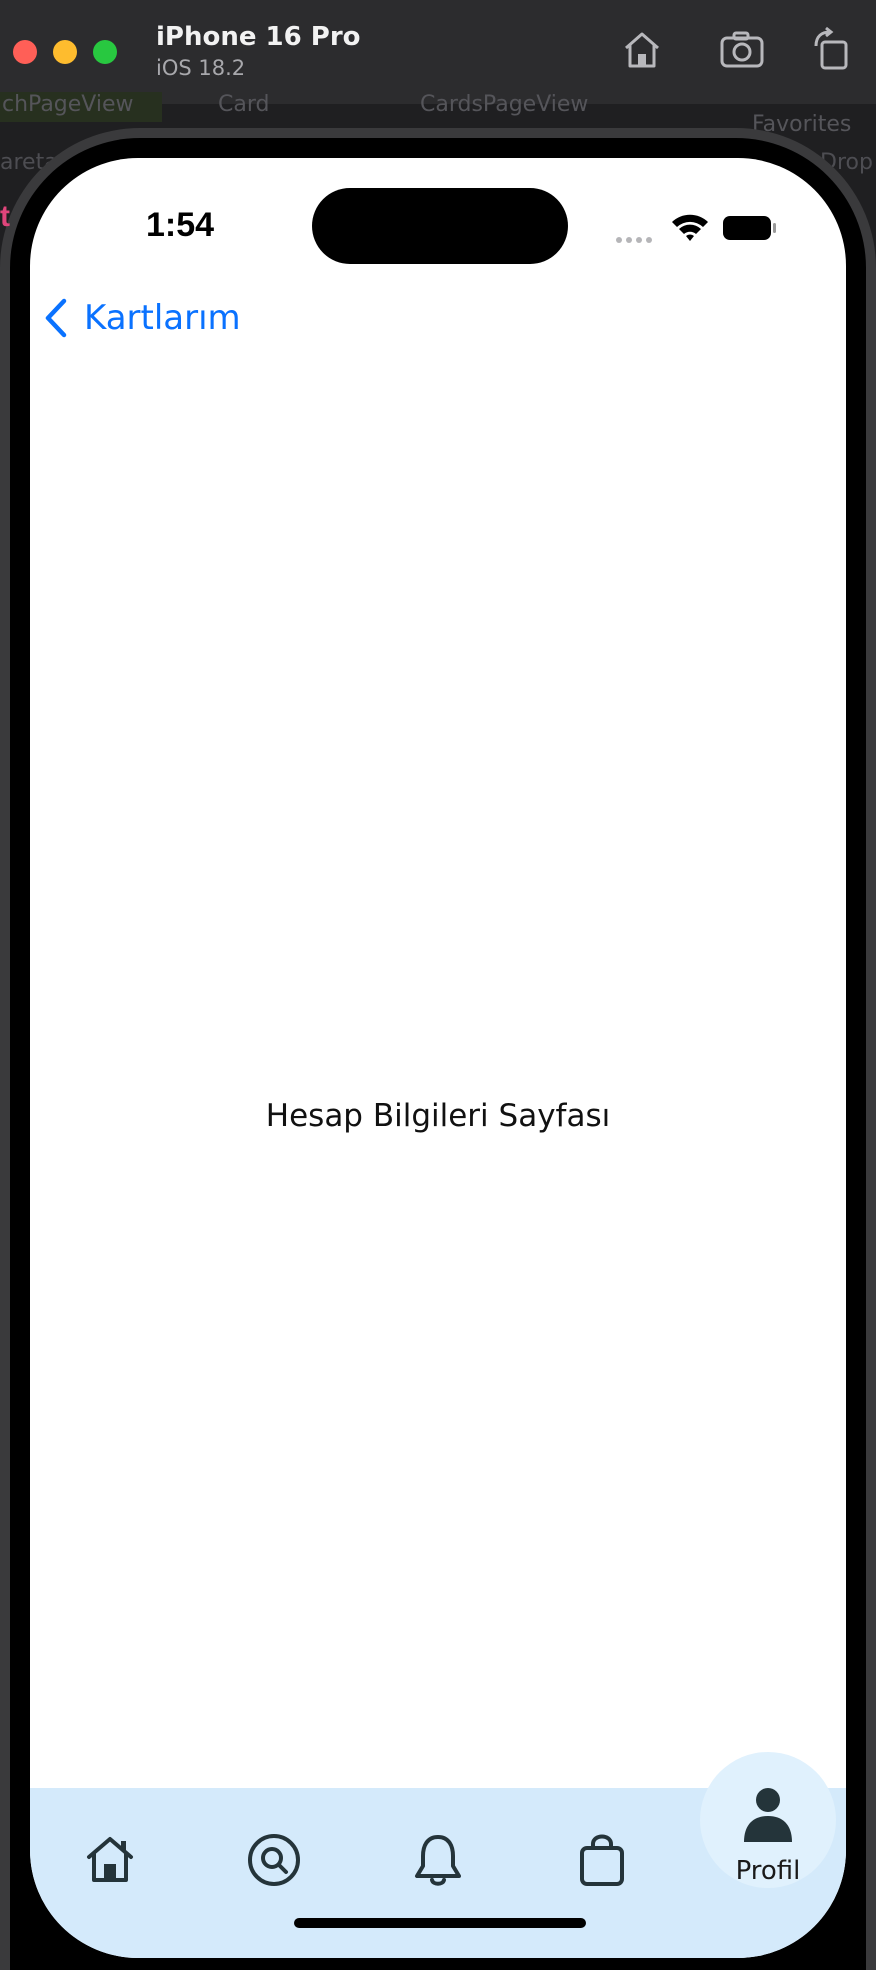 This screenshot has width=876, height=1970. I want to click on screenshot-icon, so click(742, 50).